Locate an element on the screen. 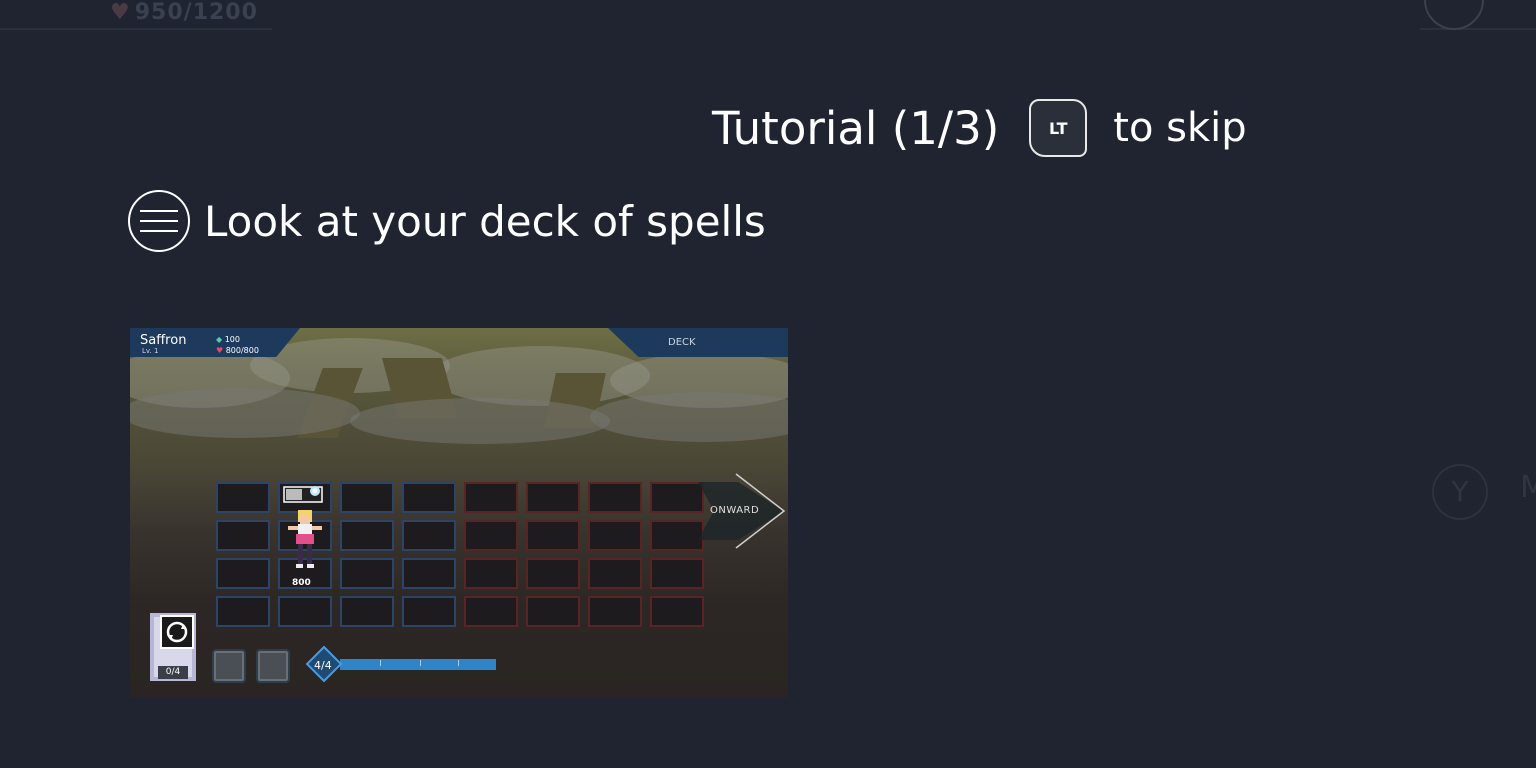  hp-stat: ♥ 800/800 is located at coordinates (237, 350).